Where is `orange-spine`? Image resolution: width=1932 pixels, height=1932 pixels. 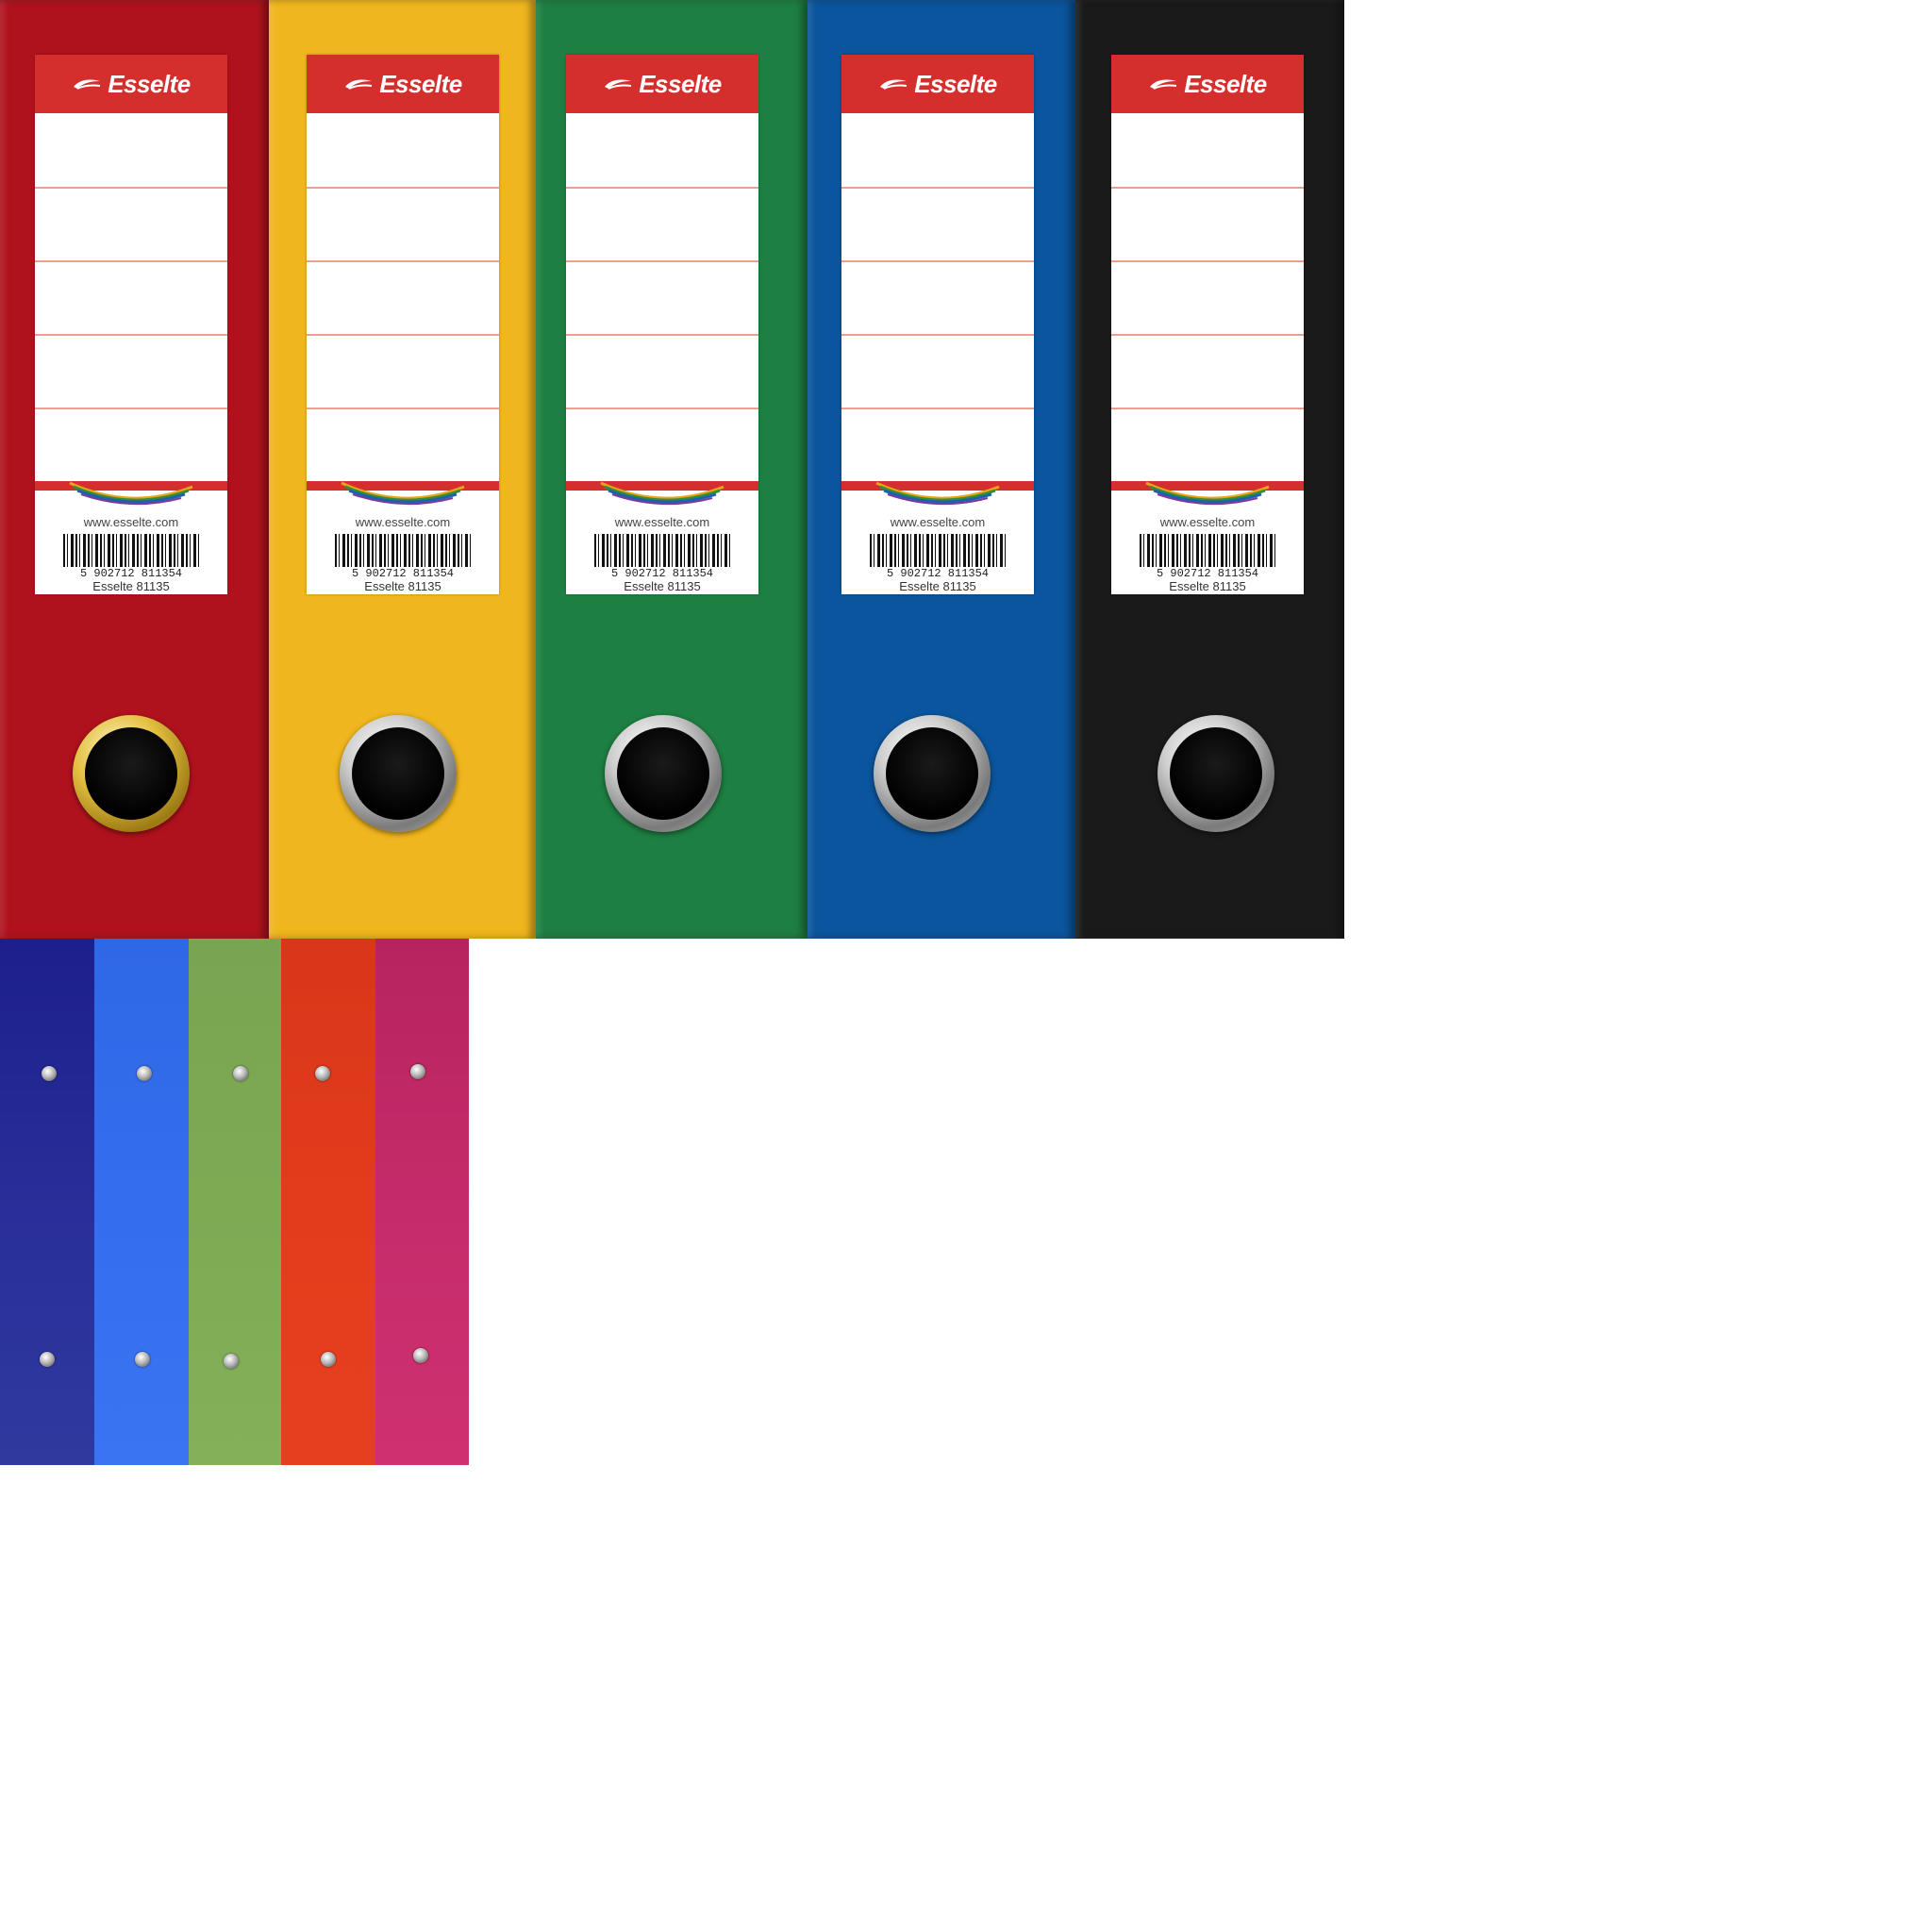 orange-spine is located at coordinates (328, 1202).